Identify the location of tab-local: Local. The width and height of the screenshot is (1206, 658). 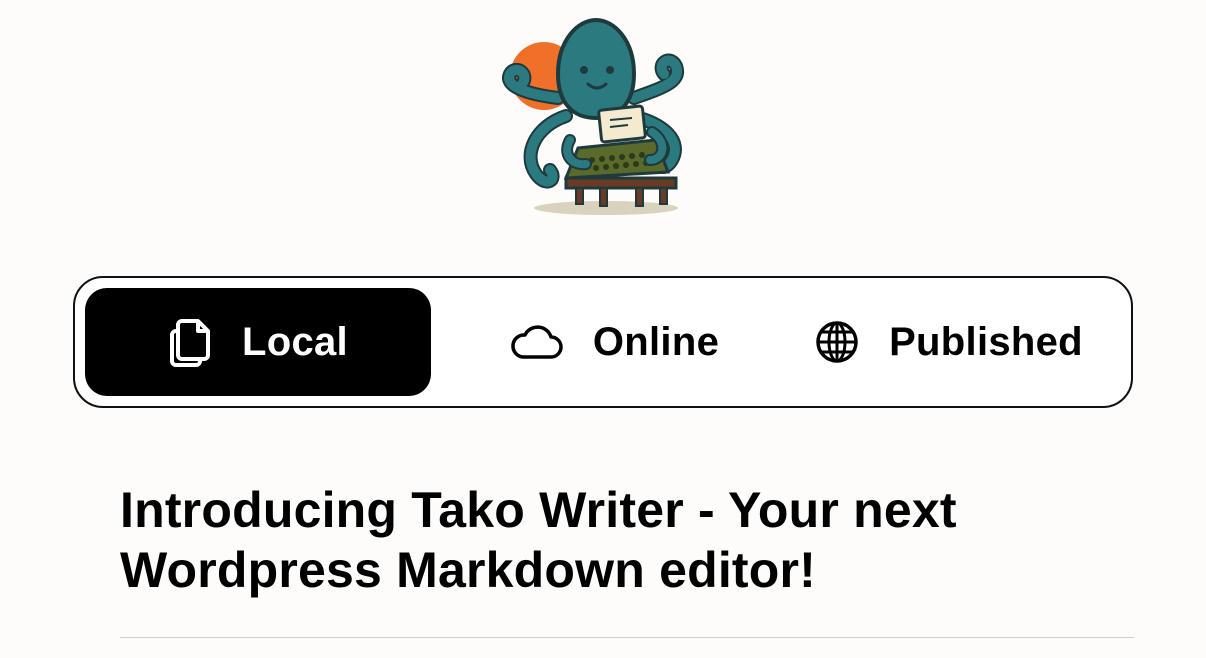
(258, 342).